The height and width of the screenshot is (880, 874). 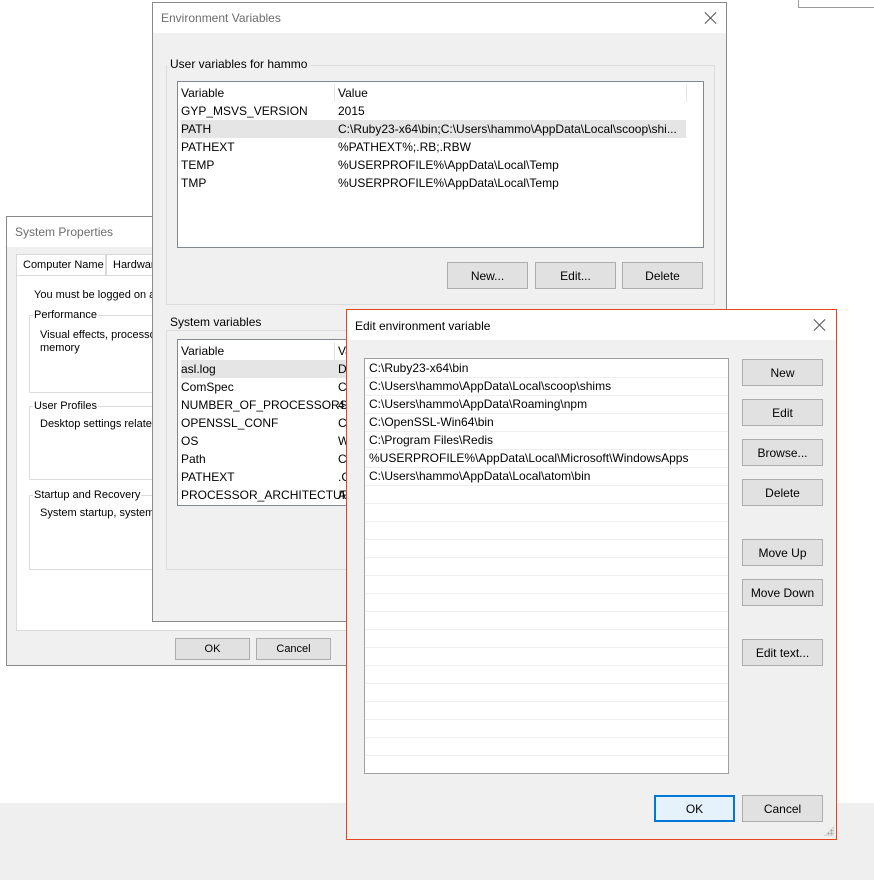 What do you see at coordinates (782, 372) in the screenshot?
I see `new-entry-button: New` at bounding box center [782, 372].